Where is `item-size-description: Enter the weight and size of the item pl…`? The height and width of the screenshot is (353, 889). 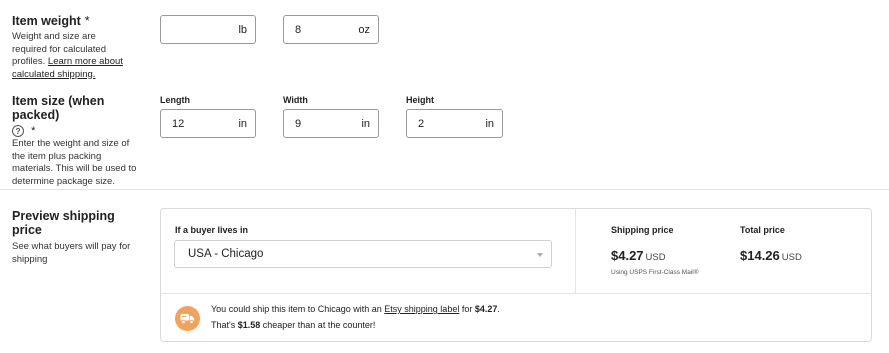 item-size-description: Enter the weight and size of the item pl… is located at coordinates (74, 162).